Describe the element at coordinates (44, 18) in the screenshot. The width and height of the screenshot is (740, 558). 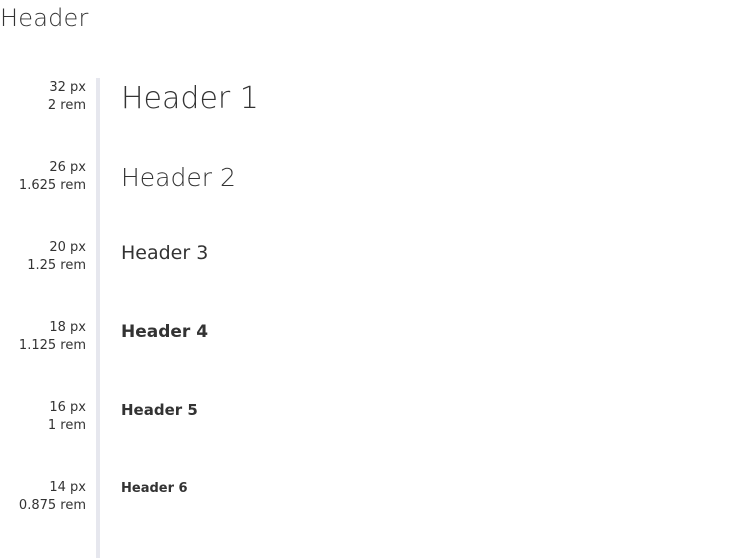
I see `page-title: Header` at that location.